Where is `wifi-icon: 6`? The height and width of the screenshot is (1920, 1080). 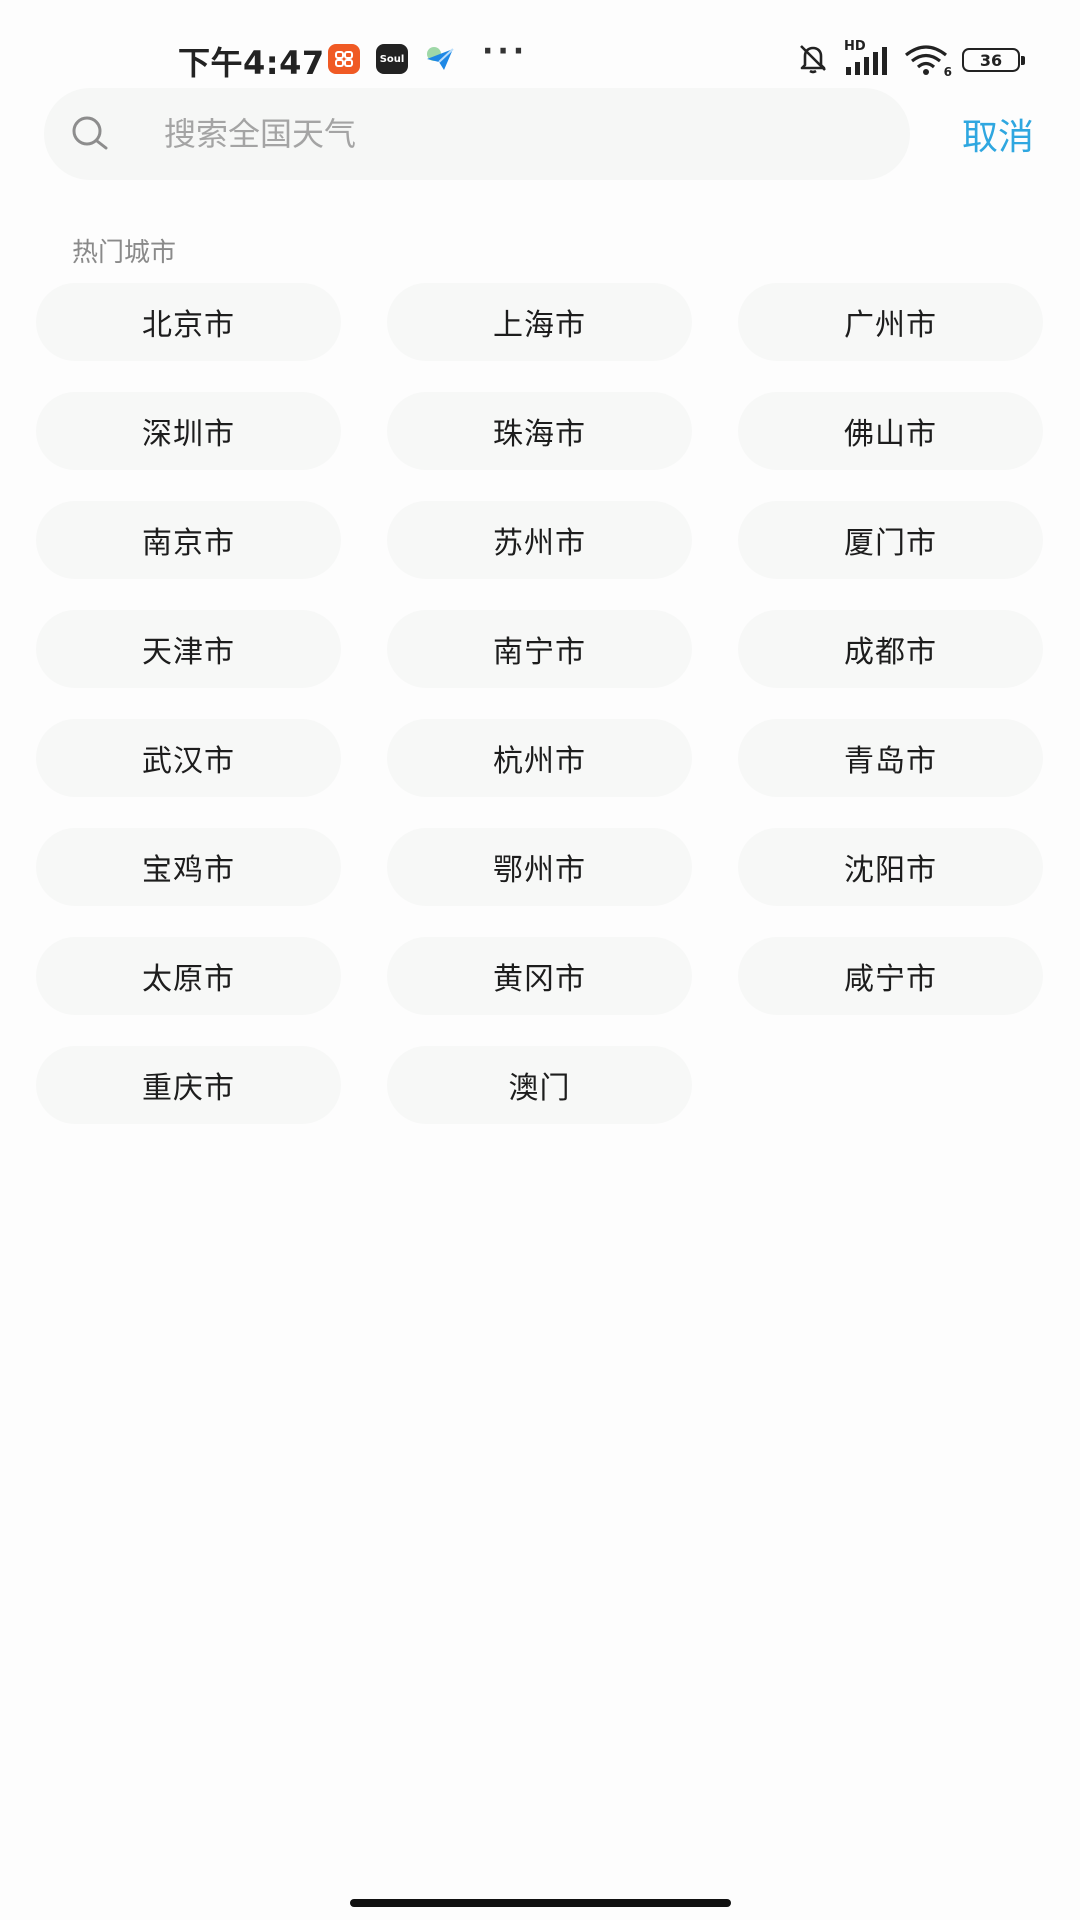
wifi-icon: 6 is located at coordinates (928, 61).